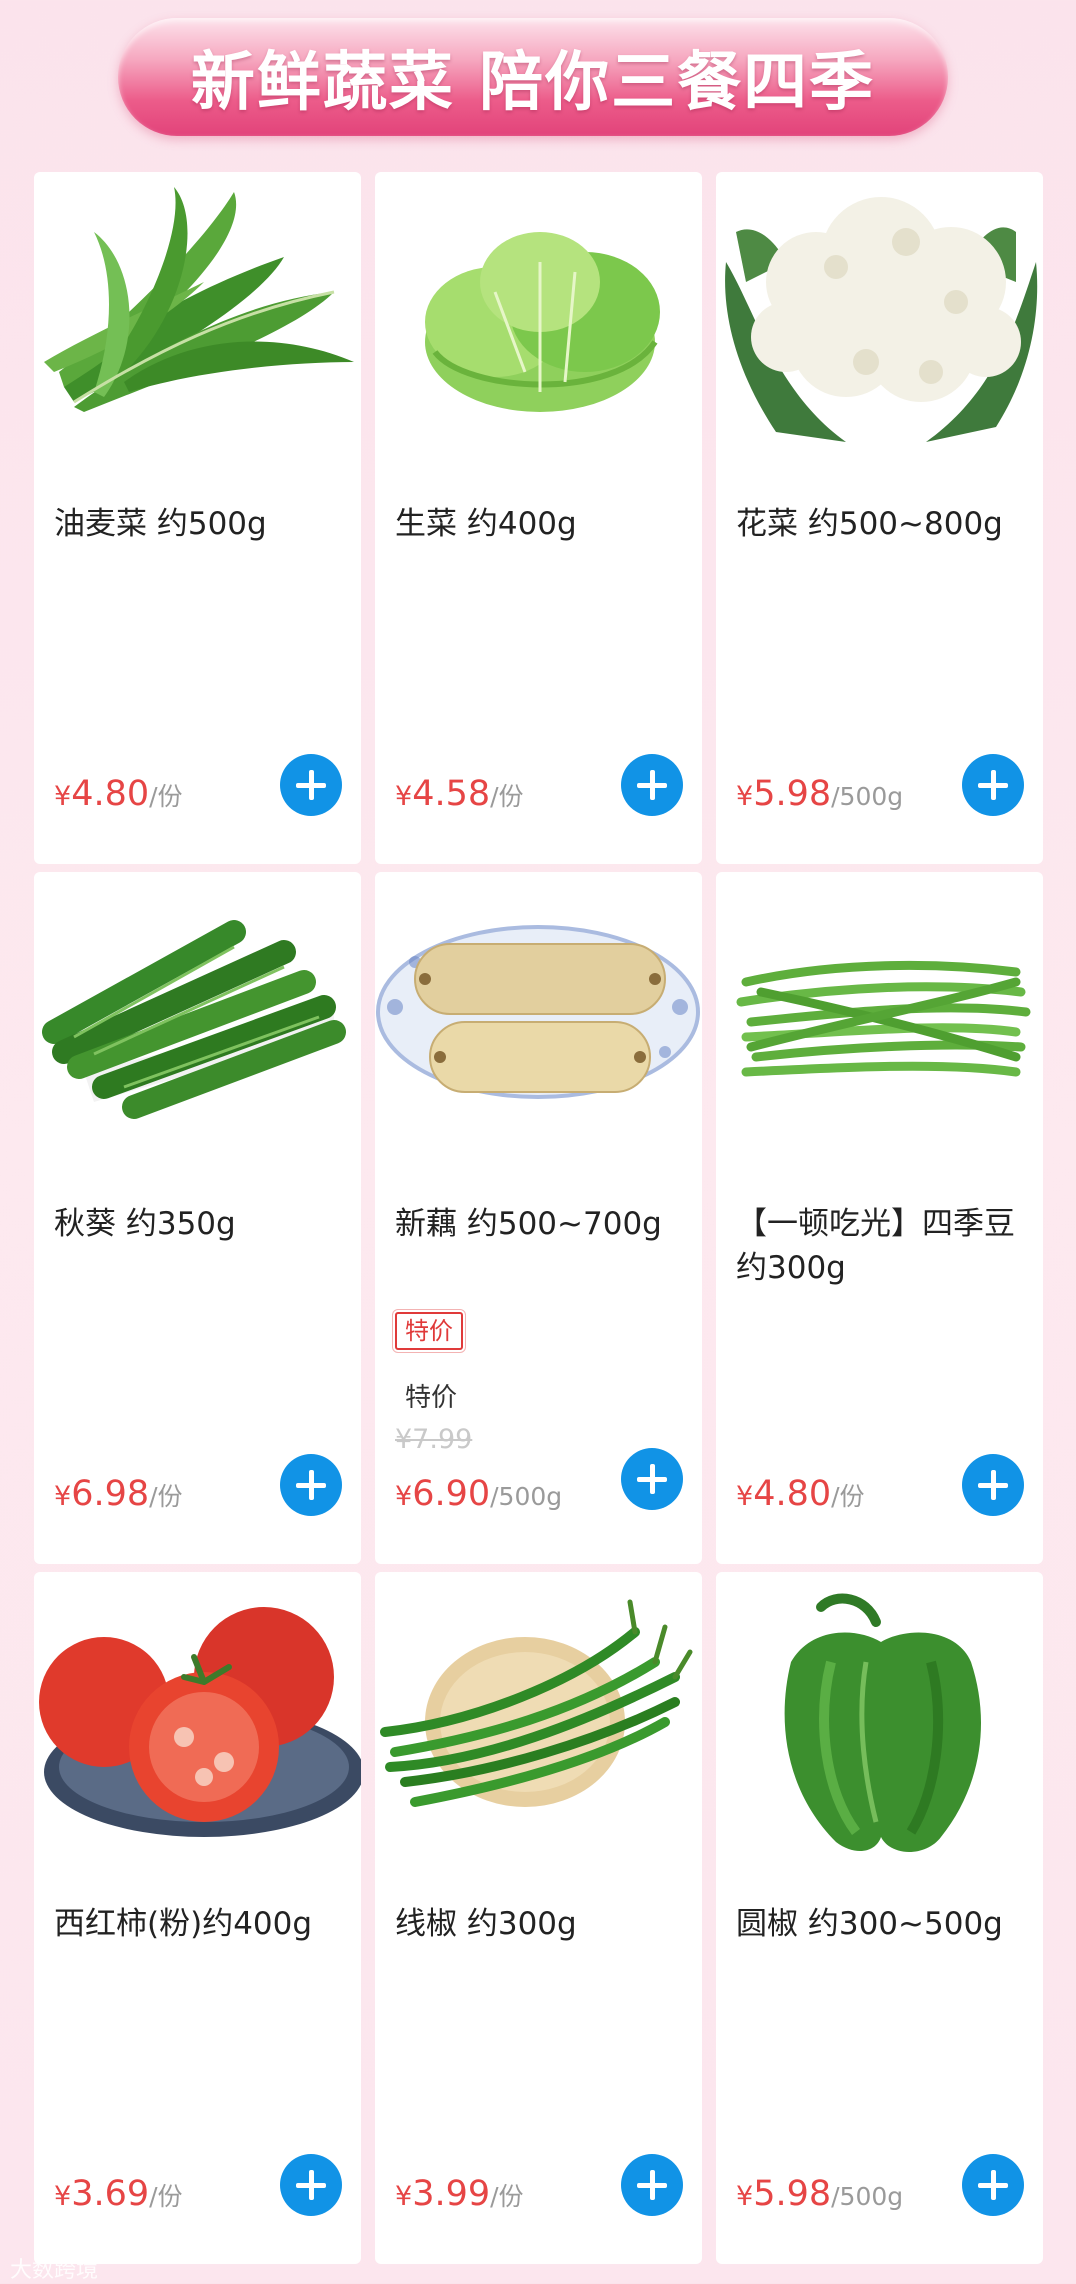 The width and height of the screenshot is (1076, 2284). What do you see at coordinates (160, 524) in the screenshot?
I see `product-name: 油麦菜 约500g` at bounding box center [160, 524].